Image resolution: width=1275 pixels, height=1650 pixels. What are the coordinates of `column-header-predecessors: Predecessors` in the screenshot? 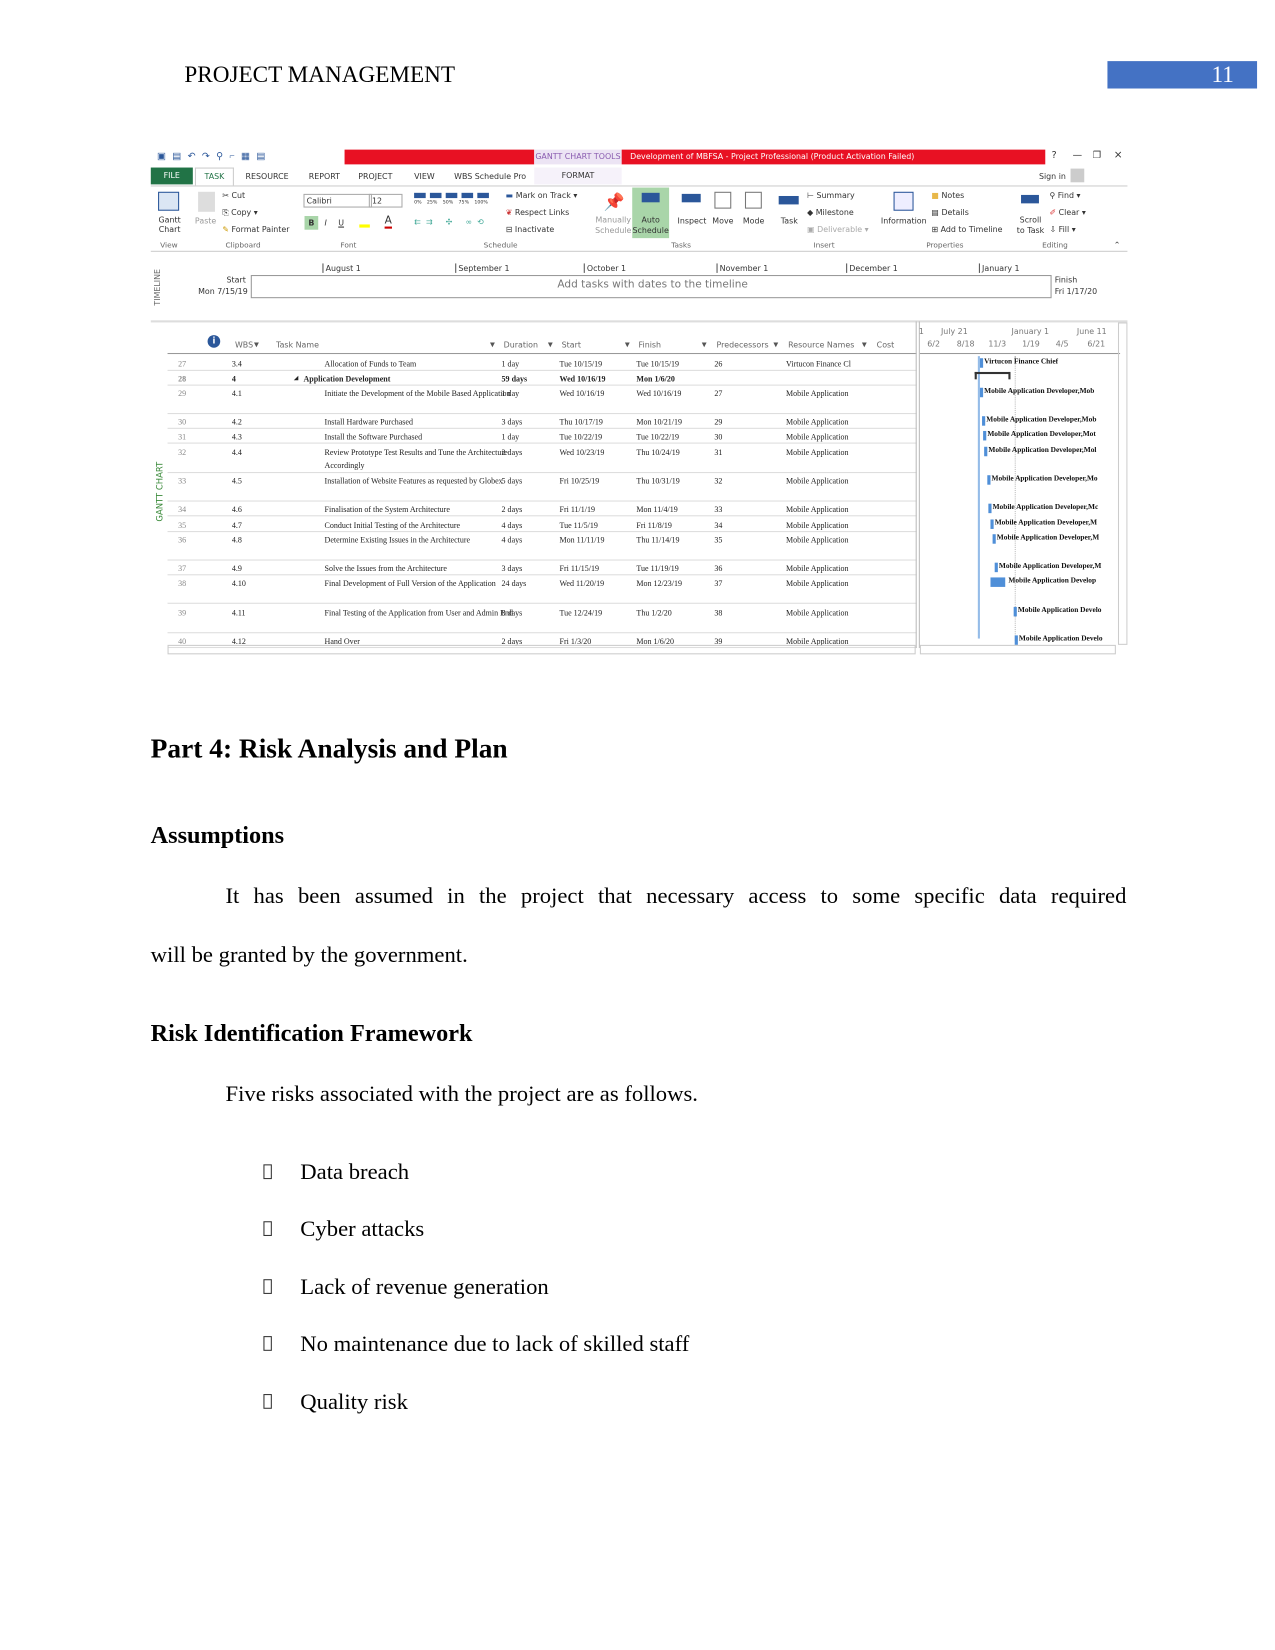 It's located at (743, 344).